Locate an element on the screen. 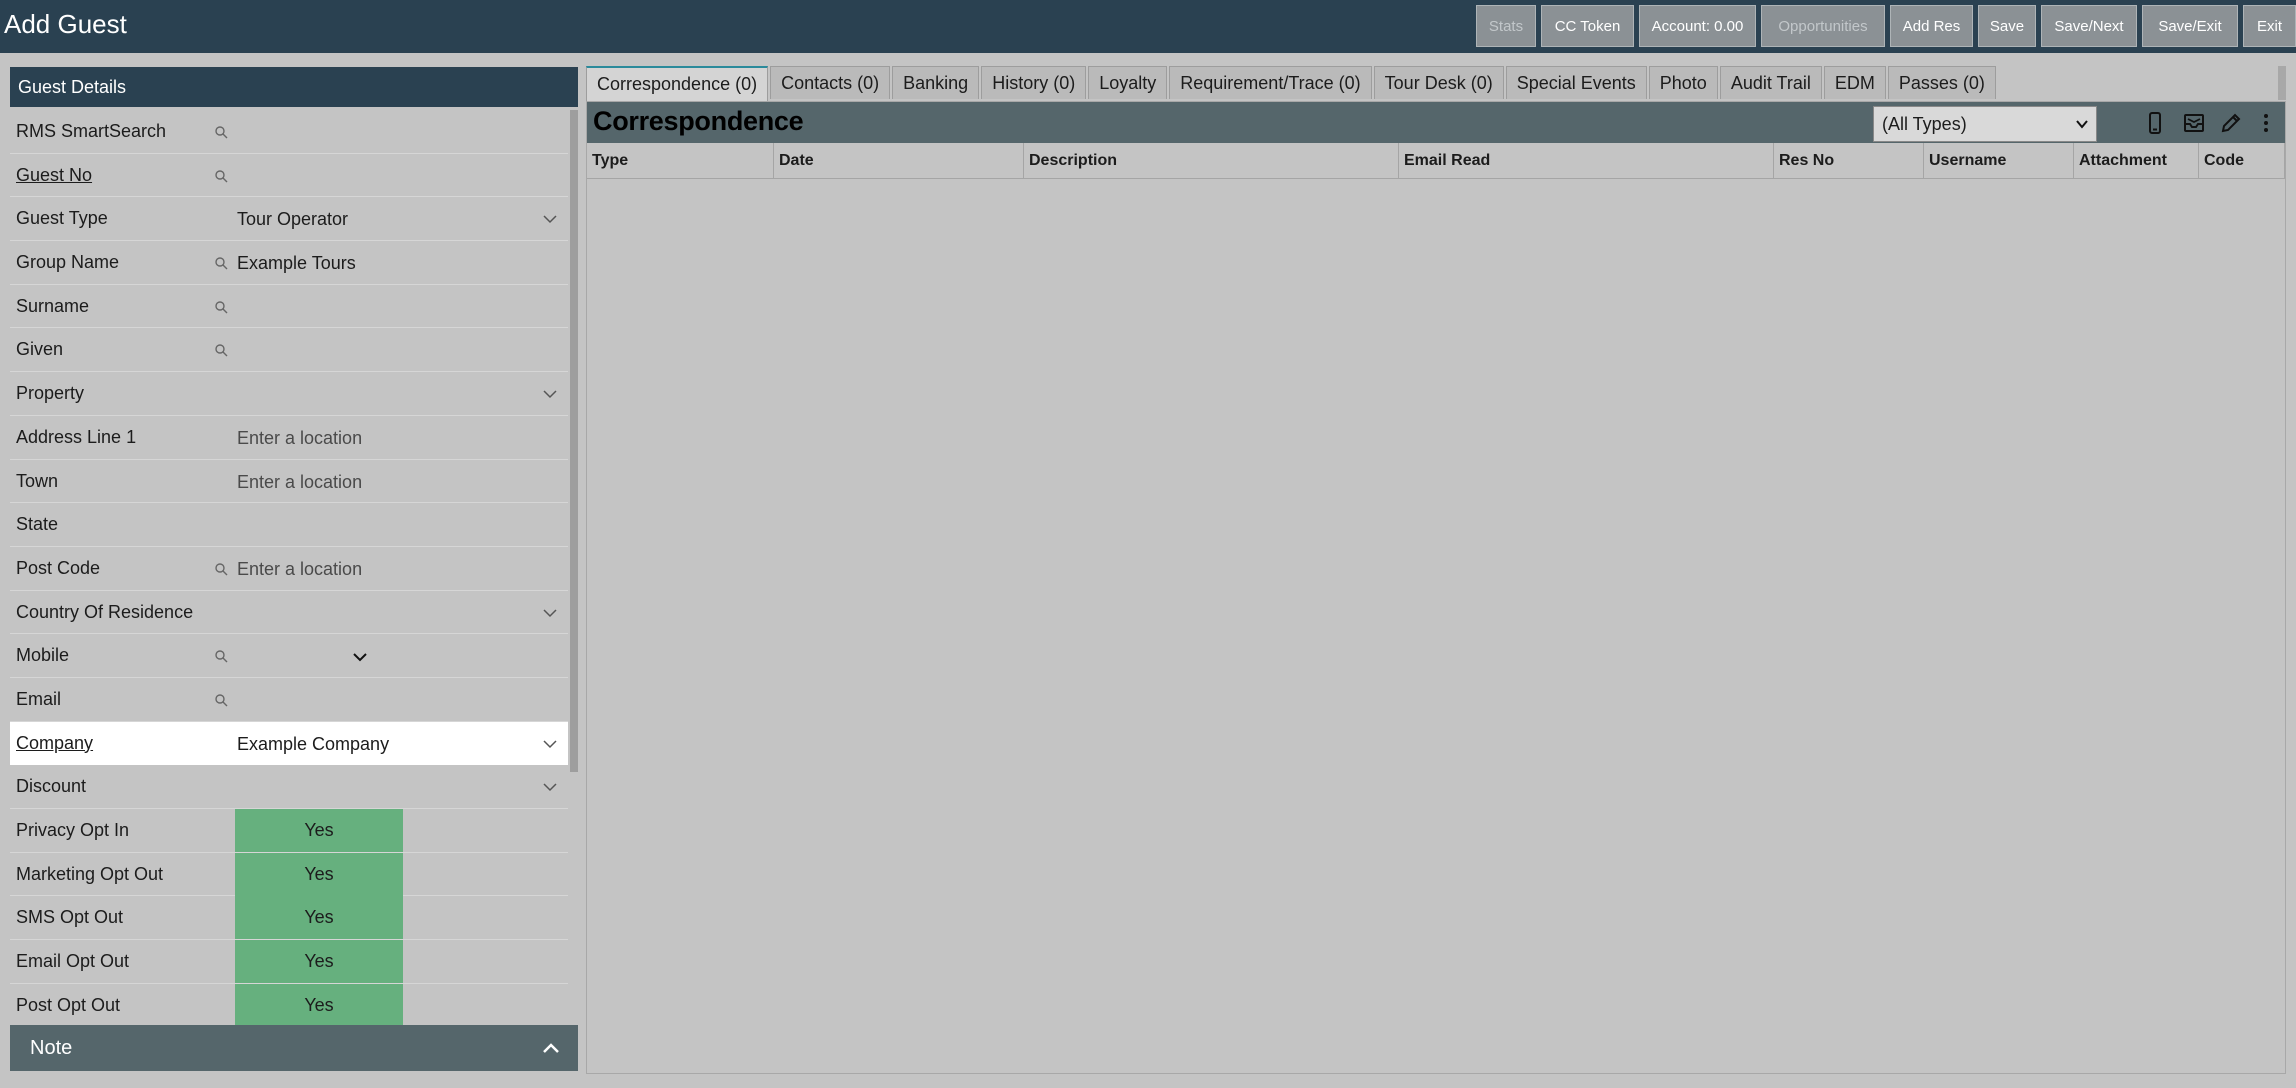 Image resolution: width=2296 pixels, height=1088 pixels. privacy-opt-in-label: Privacy Opt In is located at coordinates (73, 830).